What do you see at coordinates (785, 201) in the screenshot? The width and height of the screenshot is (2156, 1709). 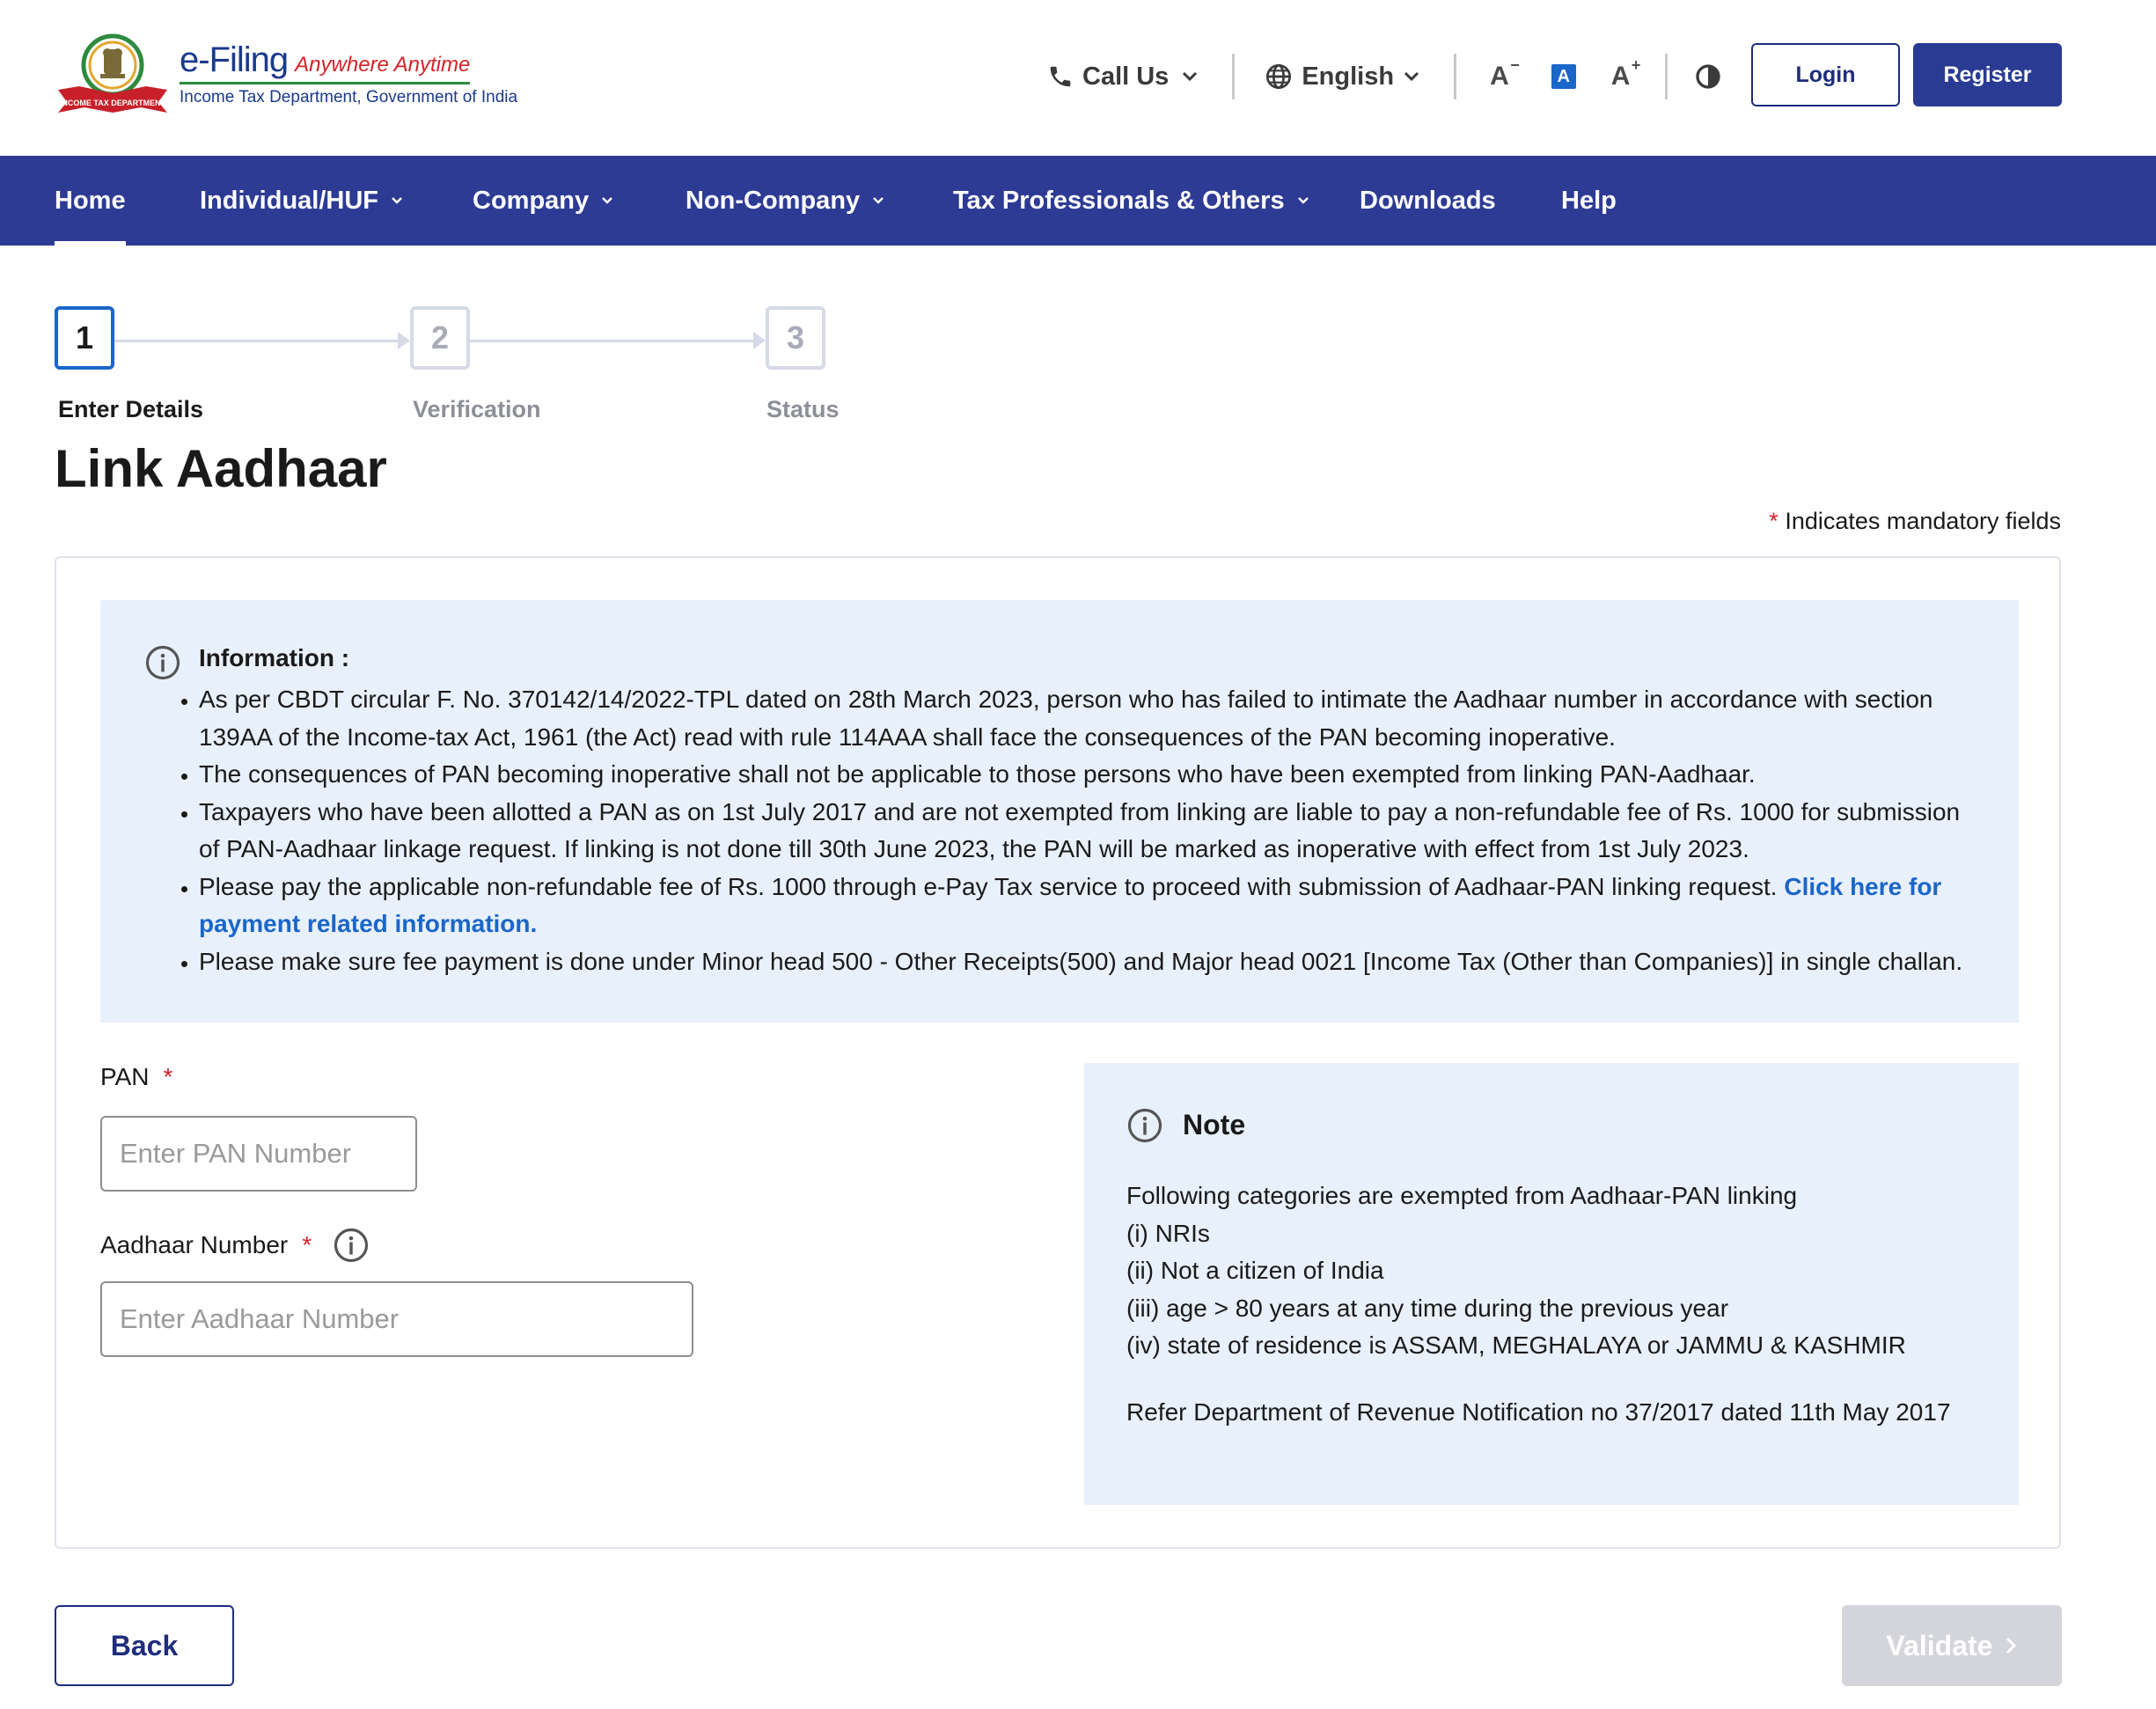 I see `nav-item-non-company: Non-Company` at bounding box center [785, 201].